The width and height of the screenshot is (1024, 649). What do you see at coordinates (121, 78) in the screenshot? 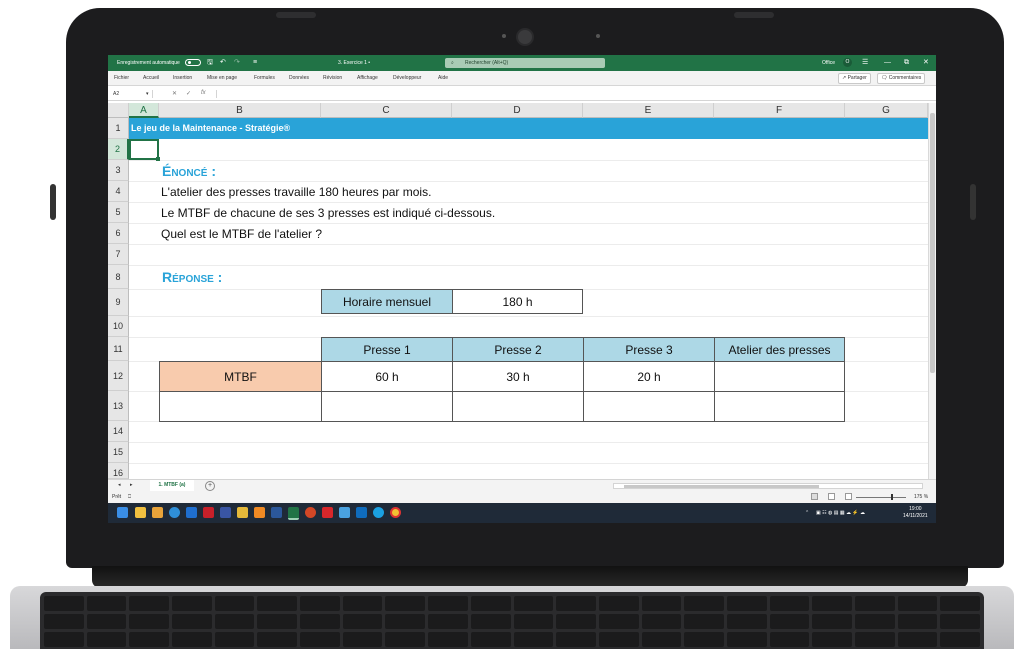
I see `tab-fichier: Fichier` at bounding box center [121, 78].